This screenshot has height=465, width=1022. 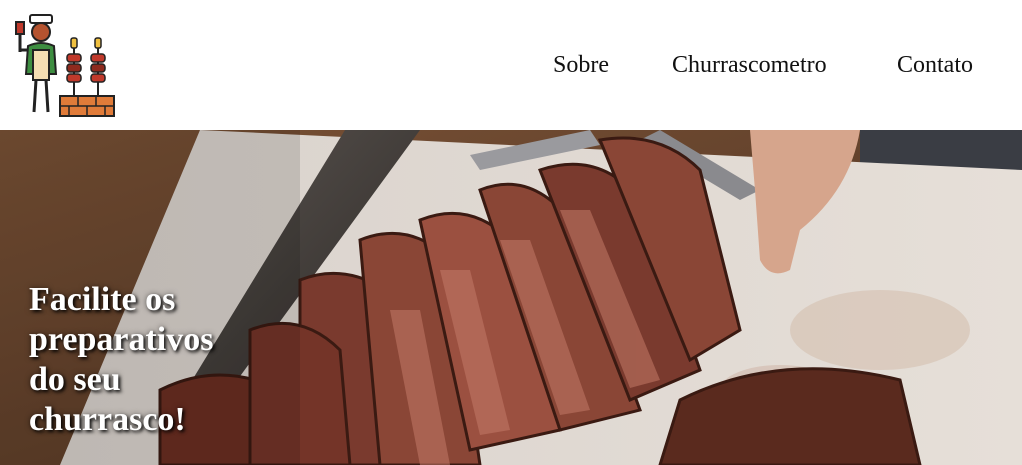 What do you see at coordinates (581, 65) in the screenshot?
I see `nav-link-sobre: Sobre` at bounding box center [581, 65].